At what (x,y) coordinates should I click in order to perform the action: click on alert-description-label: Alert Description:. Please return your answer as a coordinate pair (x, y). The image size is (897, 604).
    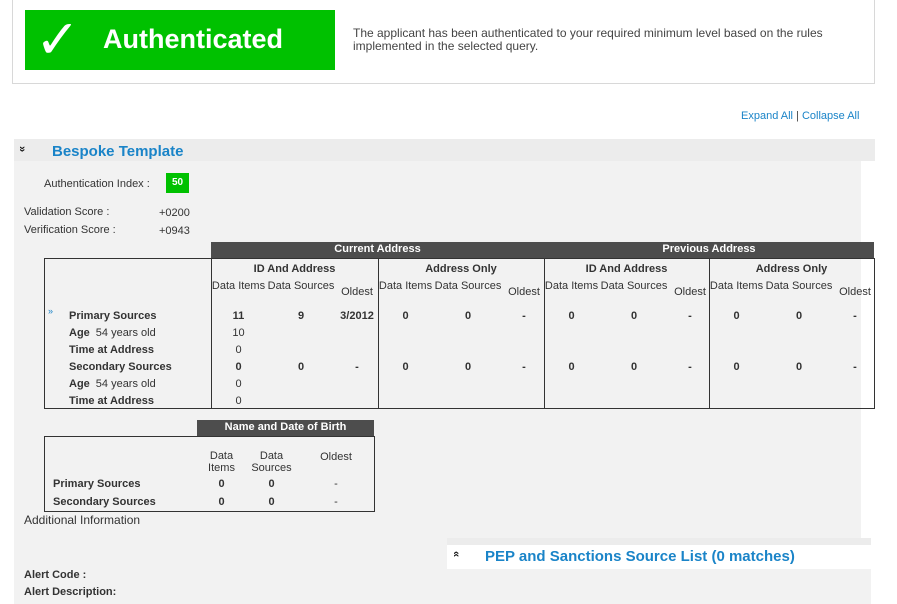
    Looking at the image, I should click on (70, 592).